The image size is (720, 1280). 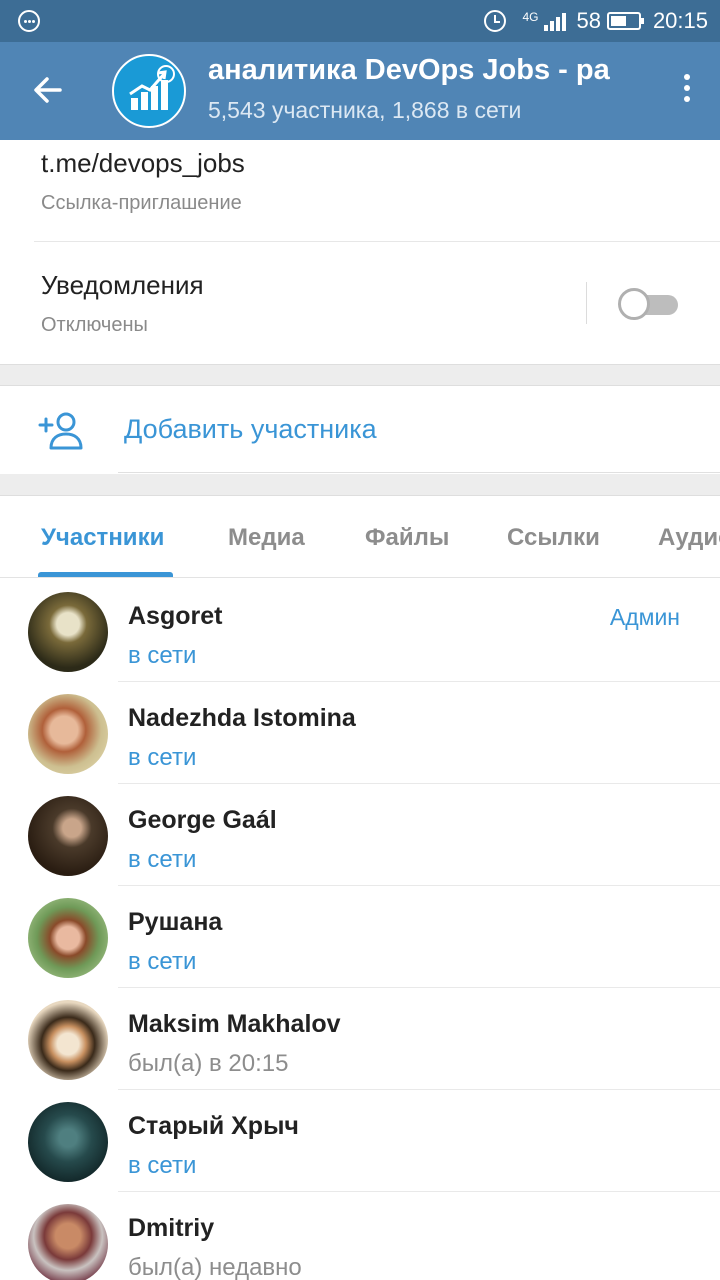 What do you see at coordinates (152, 87) in the screenshot?
I see `analytics-chart-icon` at bounding box center [152, 87].